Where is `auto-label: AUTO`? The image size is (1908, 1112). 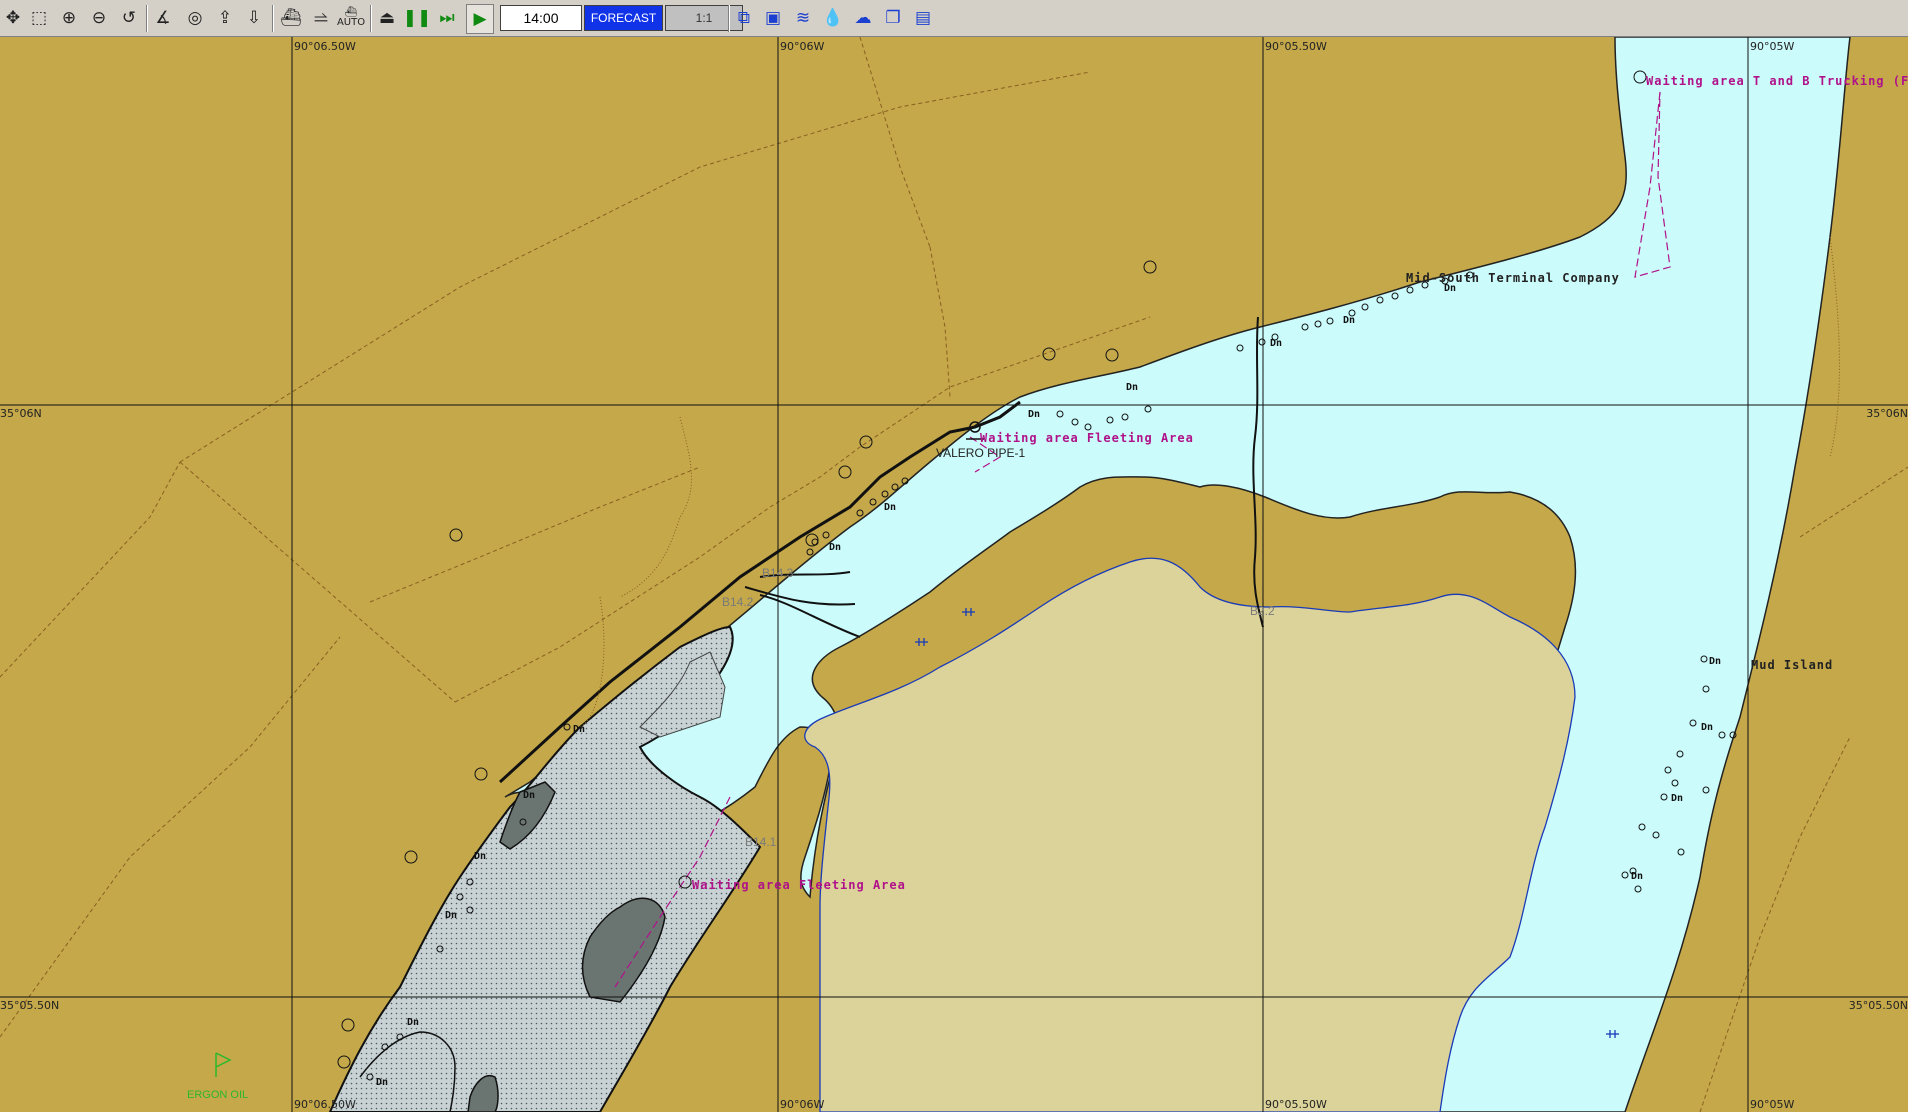
auto-label: AUTO is located at coordinates (351, 22).